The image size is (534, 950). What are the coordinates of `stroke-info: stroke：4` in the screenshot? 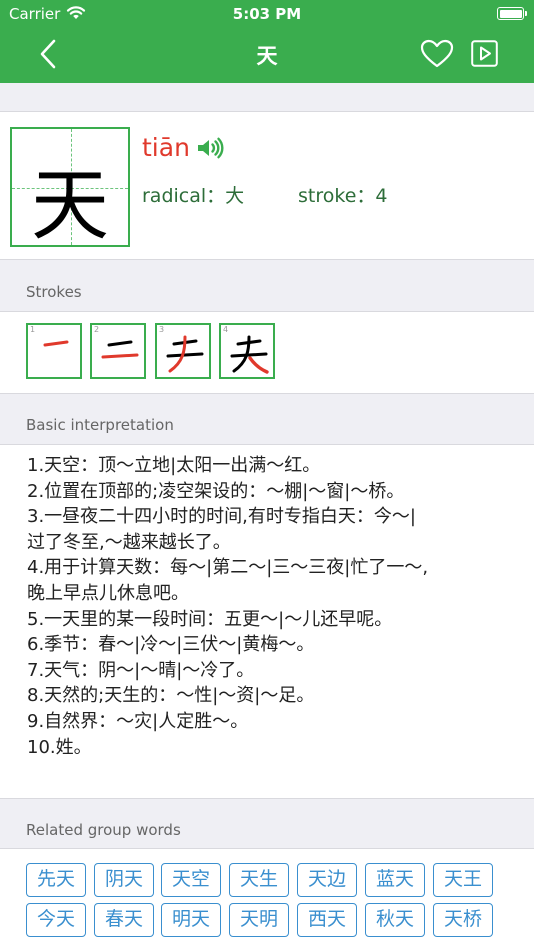 It's located at (342, 194).